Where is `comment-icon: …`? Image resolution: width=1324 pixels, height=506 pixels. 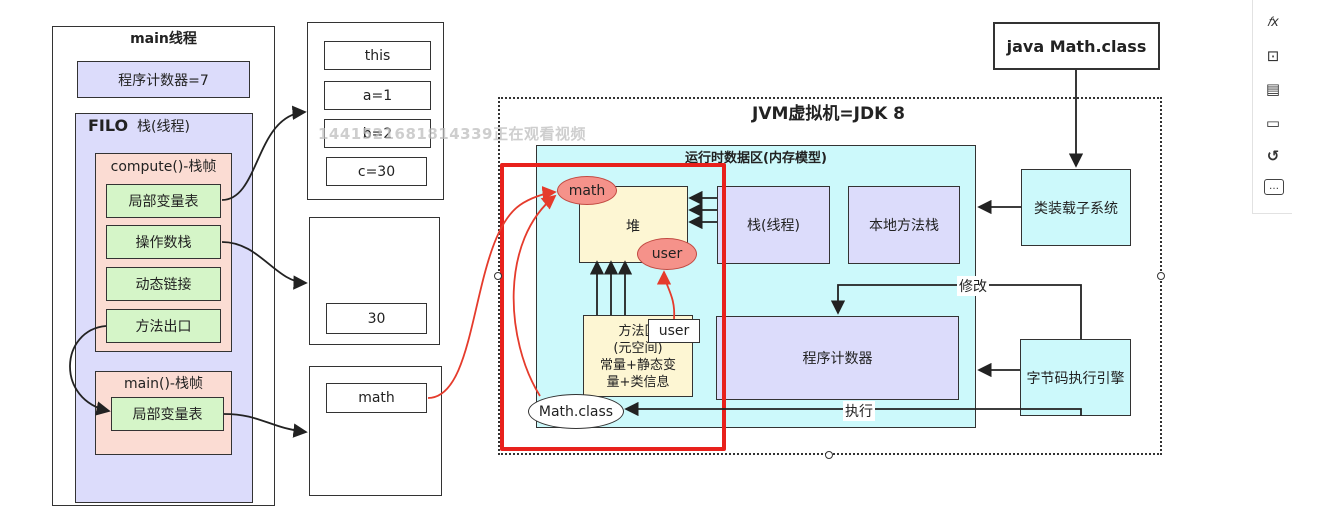
comment-icon: … is located at coordinates (1274, 187).